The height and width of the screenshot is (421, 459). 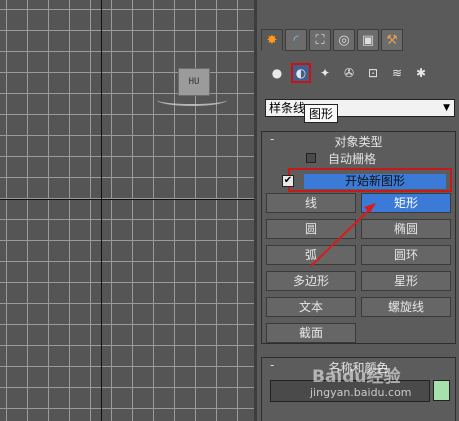 What do you see at coordinates (321, 113) in the screenshot?
I see `shapes-tooltip: 图形` at bounding box center [321, 113].